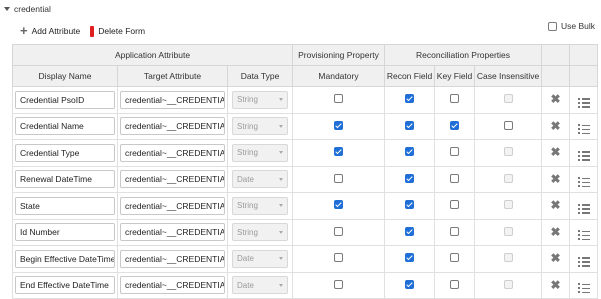 The image size is (601, 299). What do you see at coordinates (463, 55) in the screenshot?
I see `group-reconciliation-properties: Reconciliation Properties` at bounding box center [463, 55].